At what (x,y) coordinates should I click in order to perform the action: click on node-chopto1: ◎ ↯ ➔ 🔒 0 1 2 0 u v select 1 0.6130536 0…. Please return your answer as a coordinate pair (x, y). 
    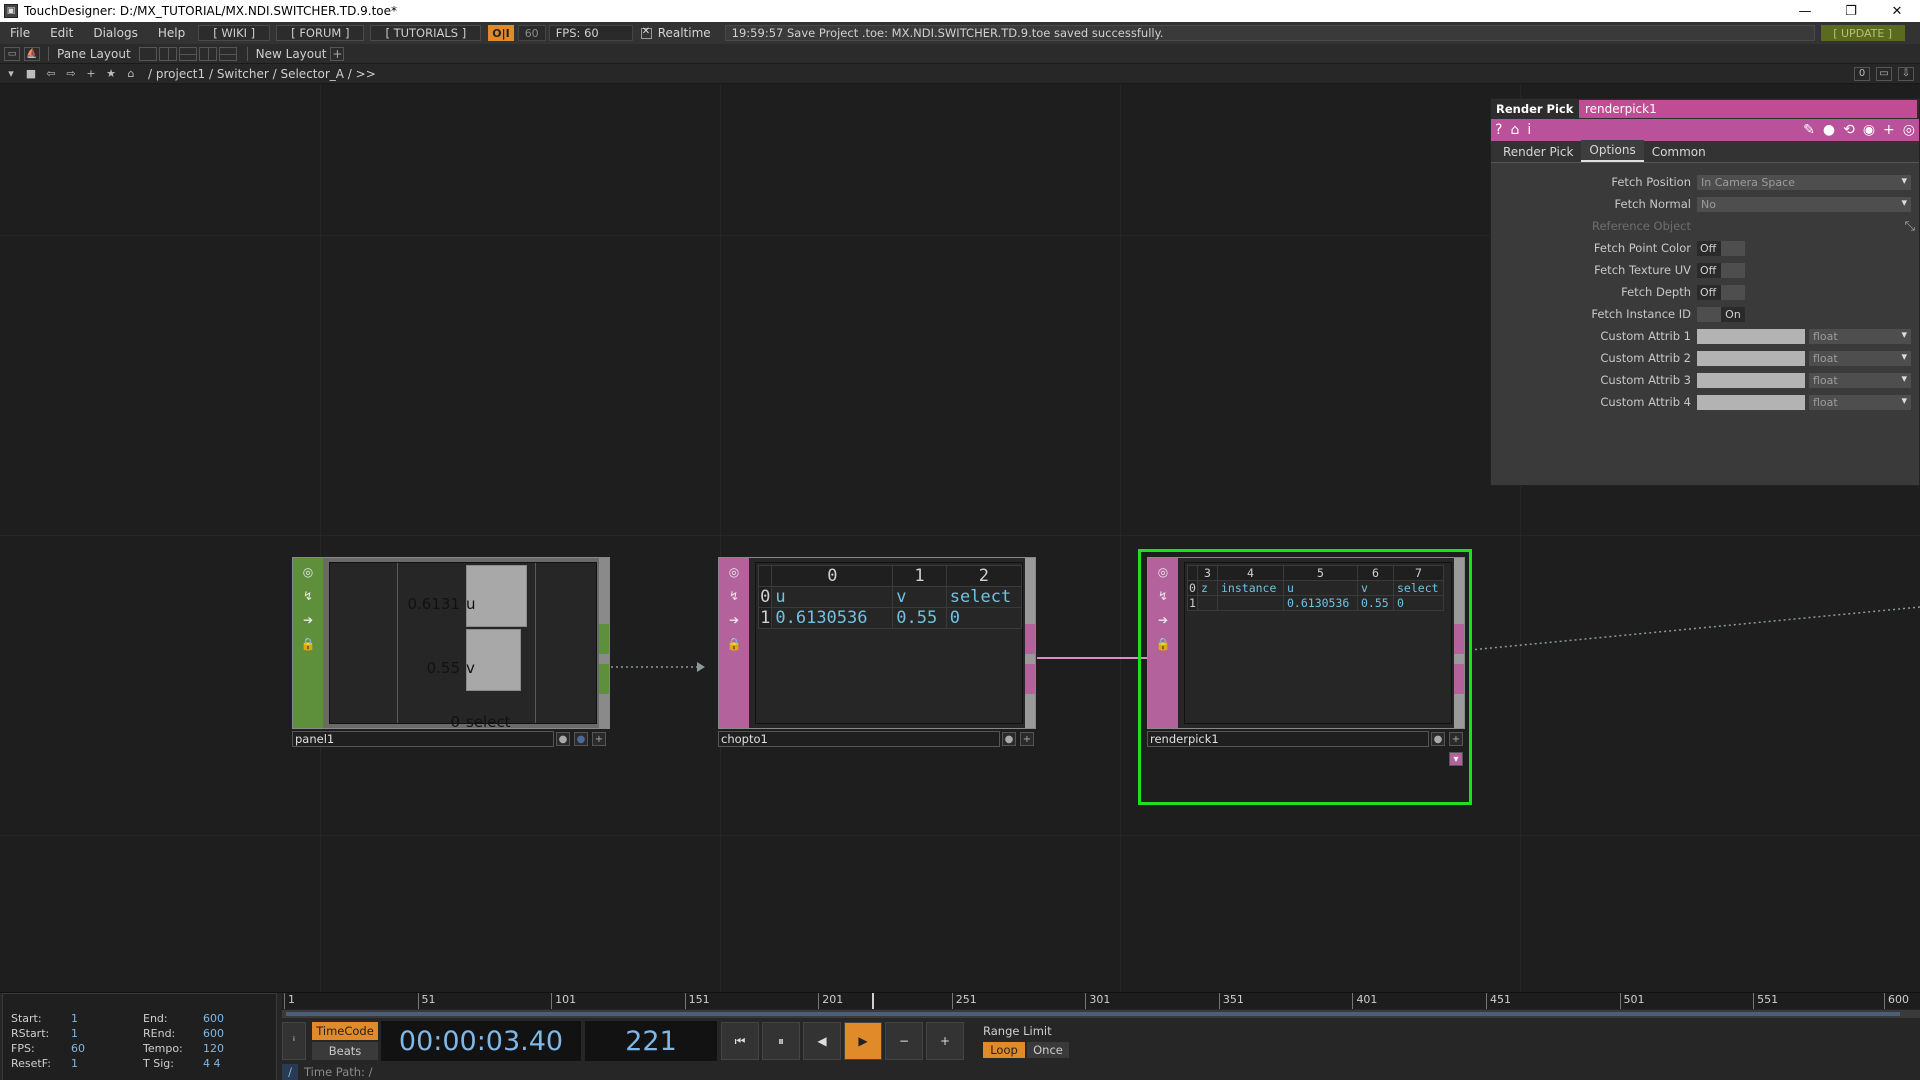
    Looking at the image, I should click on (877, 652).